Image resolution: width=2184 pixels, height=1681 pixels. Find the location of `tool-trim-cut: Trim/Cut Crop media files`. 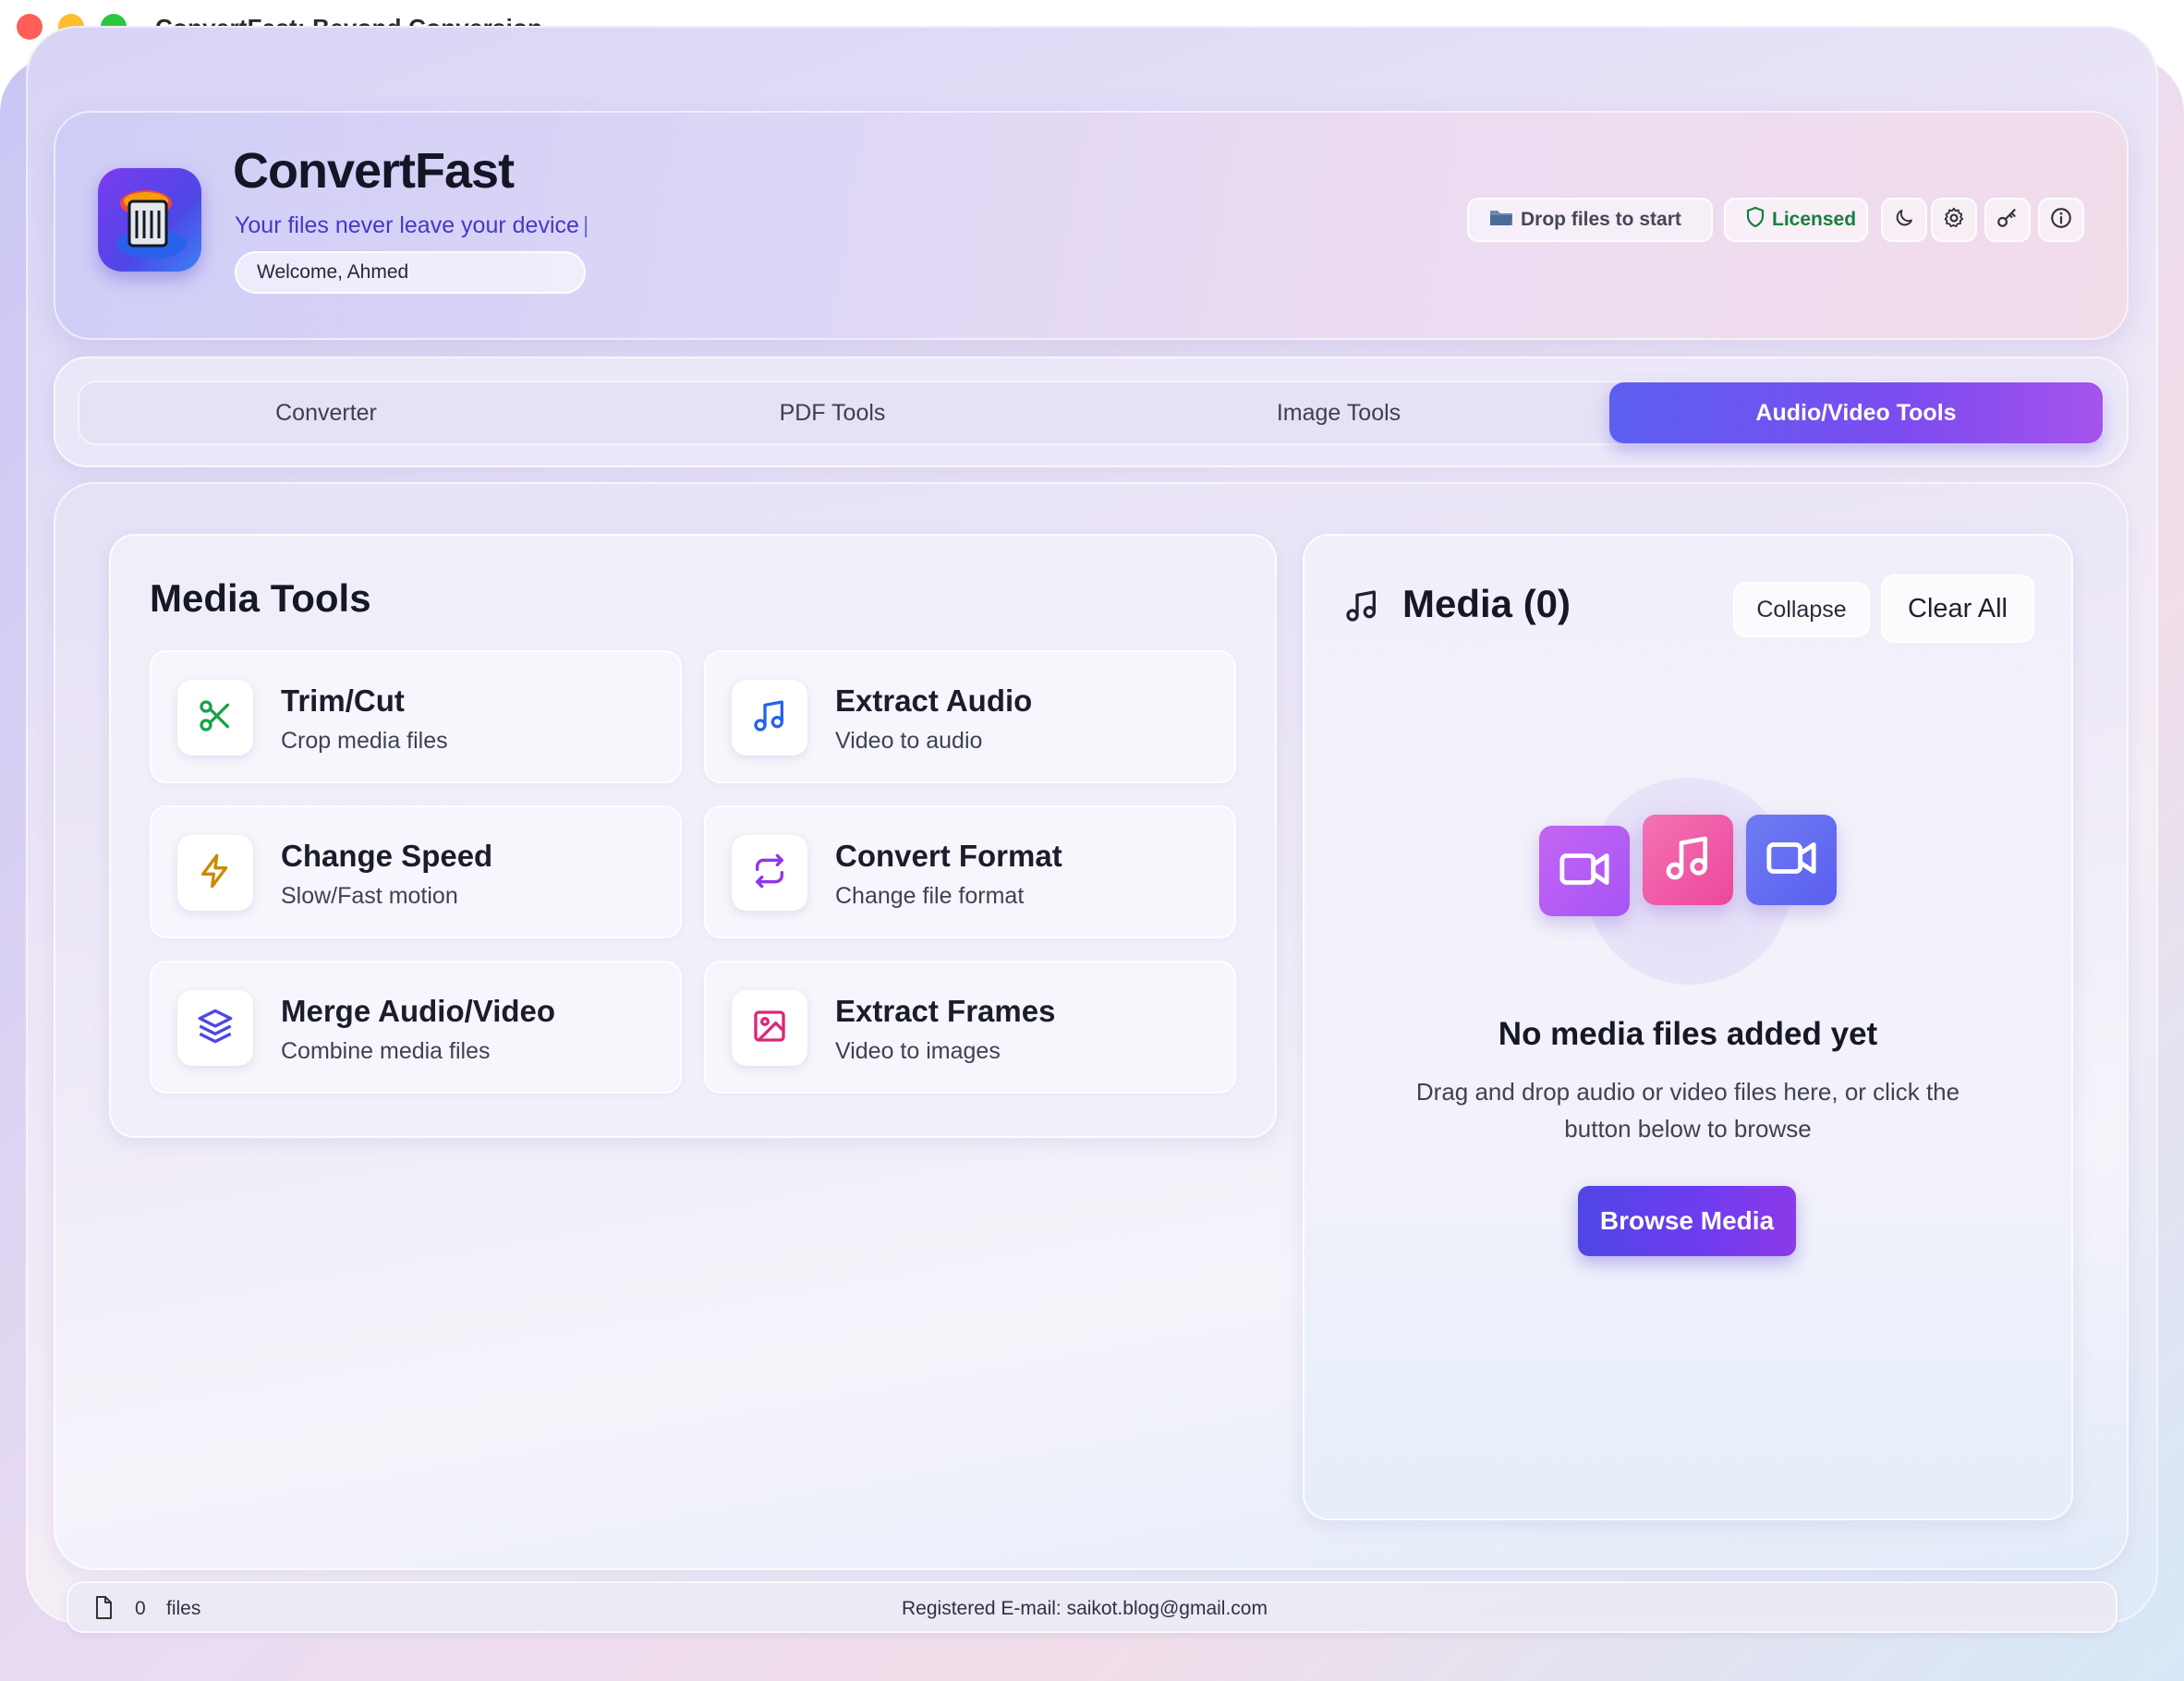

tool-trim-cut: Trim/Cut Crop media files is located at coordinates (416, 716).